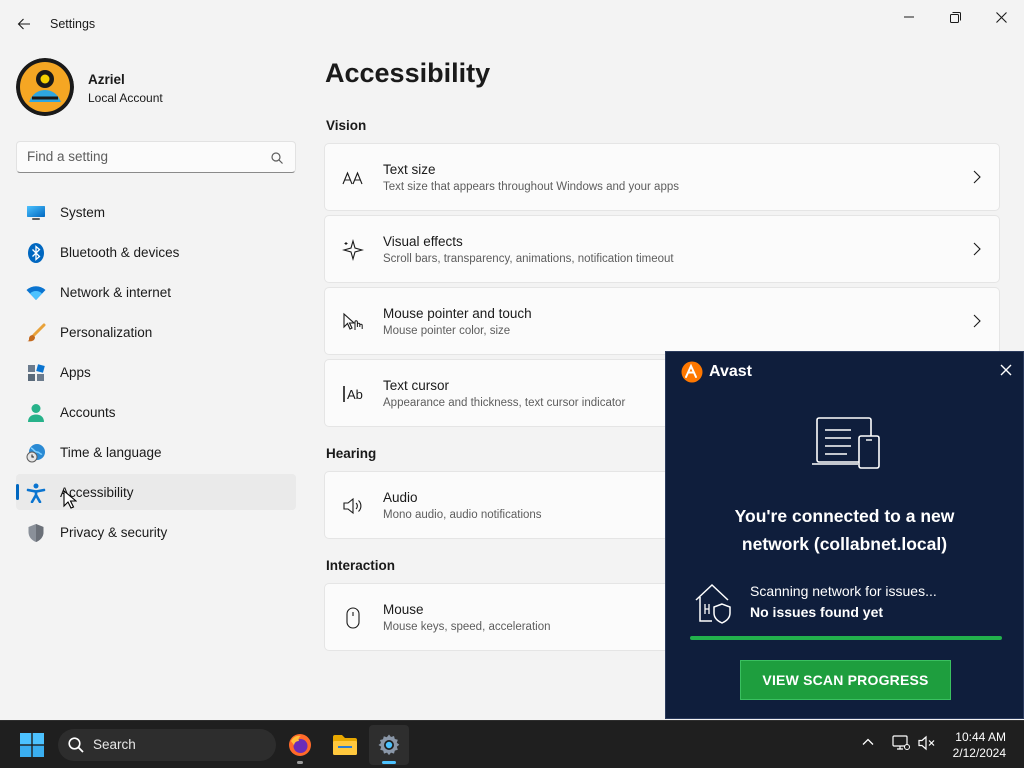  Describe the element at coordinates (36, 373) in the screenshot. I see `apps-icon` at that location.